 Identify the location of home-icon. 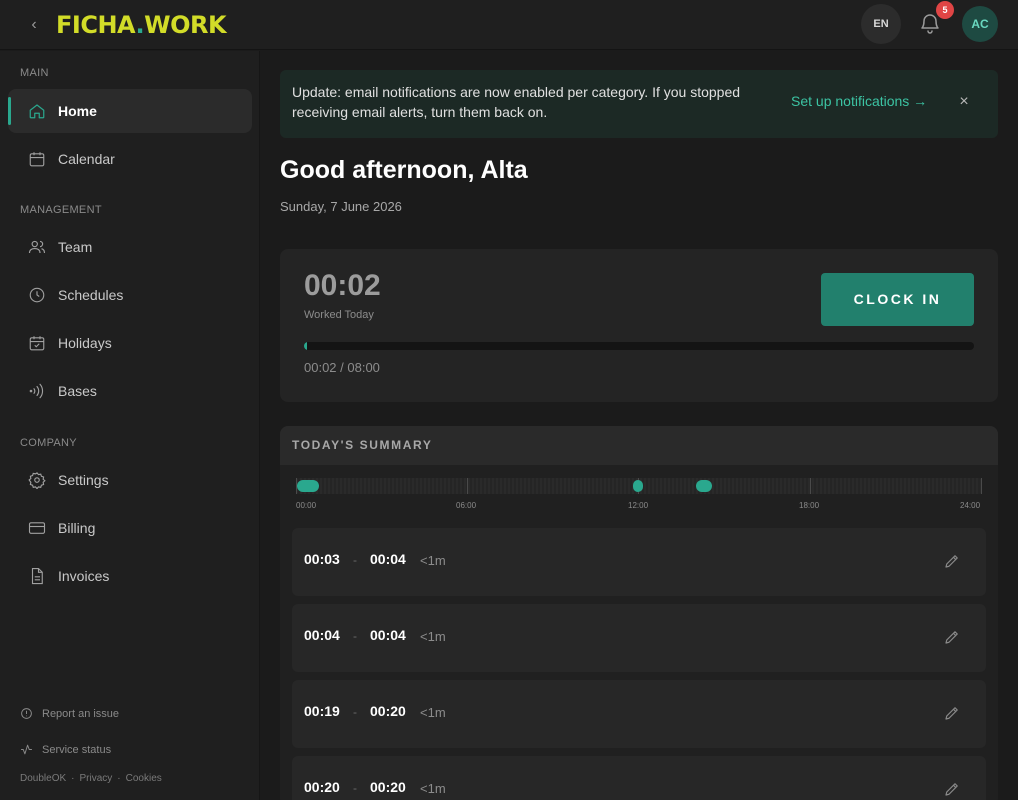
(37, 111).